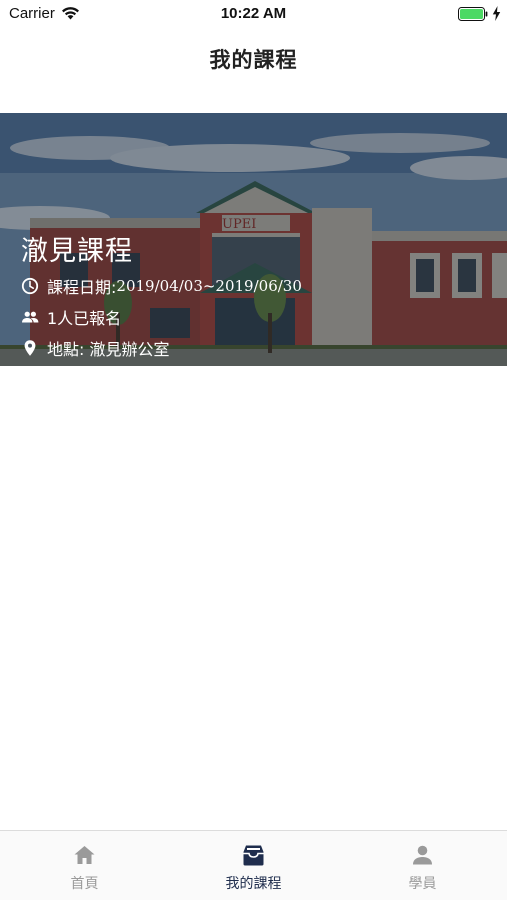  What do you see at coordinates (30, 286) in the screenshot?
I see `clock-icon` at bounding box center [30, 286].